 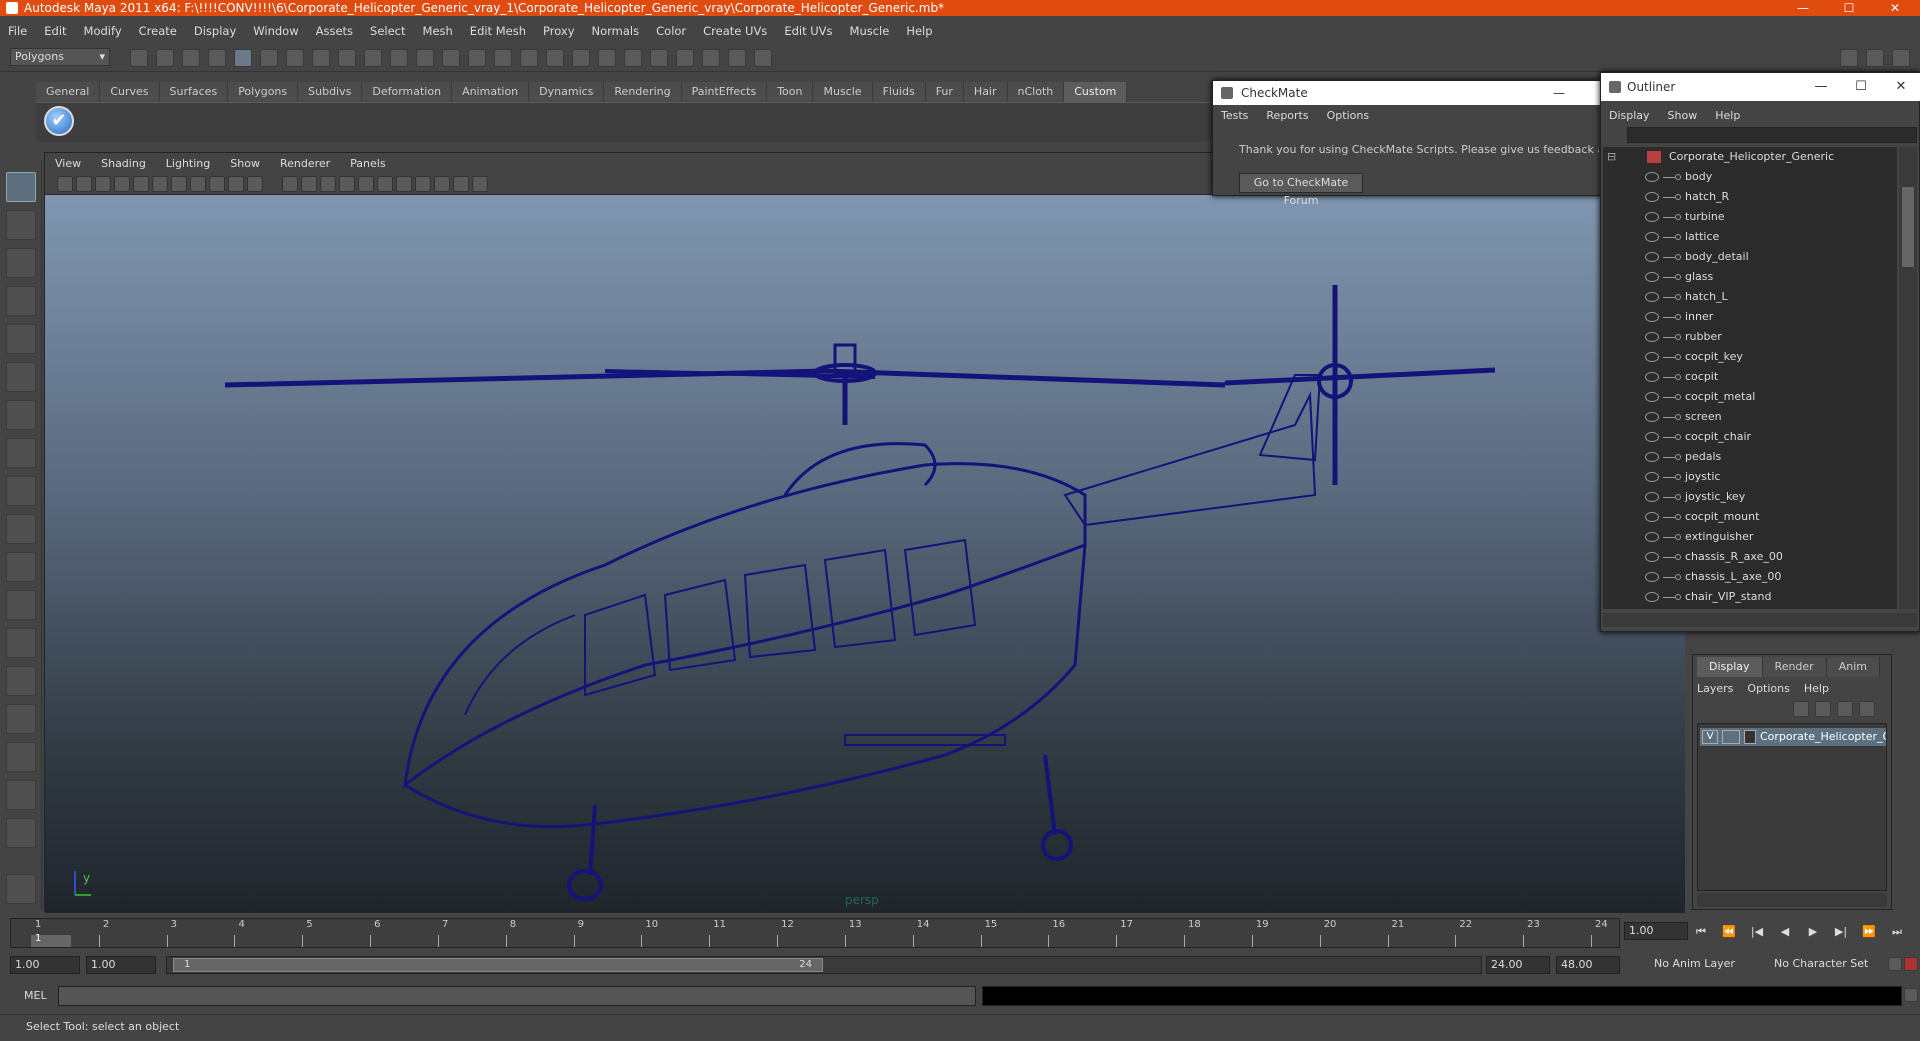 What do you see at coordinates (1845, 709) in the screenshot?
I see `layer-add-selected-icon` at bounding box center [1845, 709].